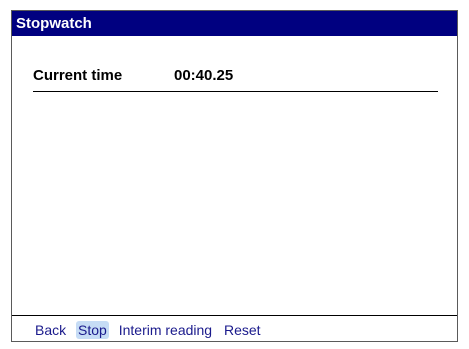 The height and width of the screenshot is (349, 469). I want to click on window-title: Stopwatch, so click(234, 23).